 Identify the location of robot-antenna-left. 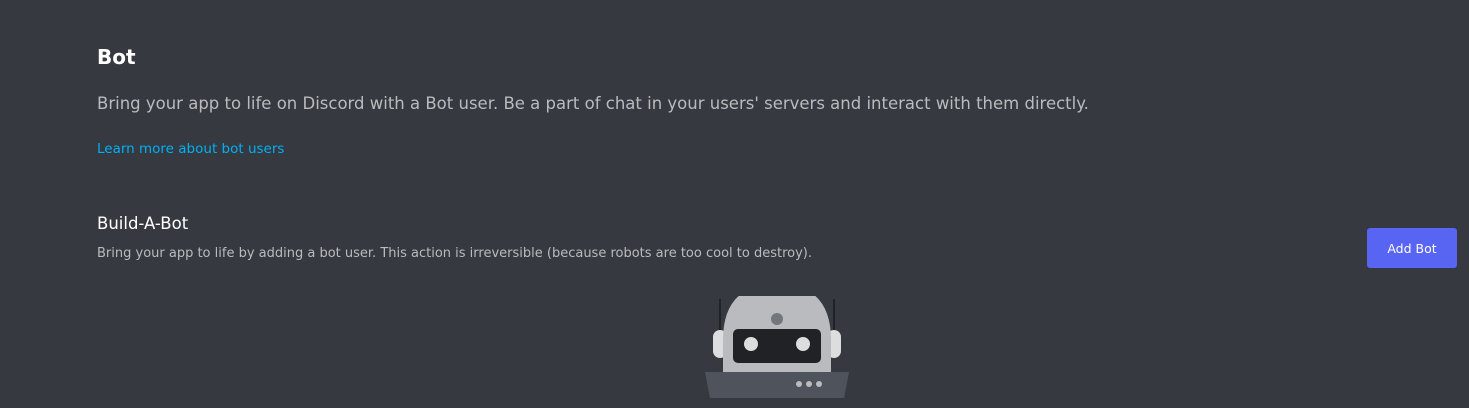
(720, 317).